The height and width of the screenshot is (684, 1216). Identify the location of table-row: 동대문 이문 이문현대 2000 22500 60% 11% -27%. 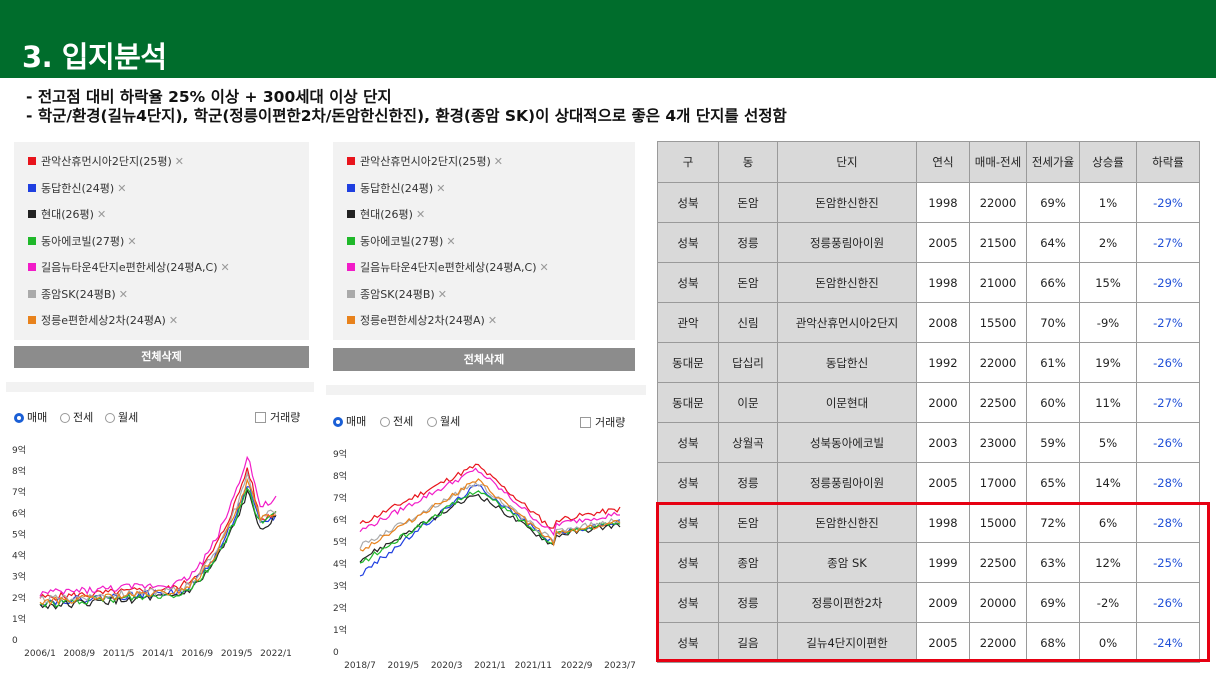
(928, 402).